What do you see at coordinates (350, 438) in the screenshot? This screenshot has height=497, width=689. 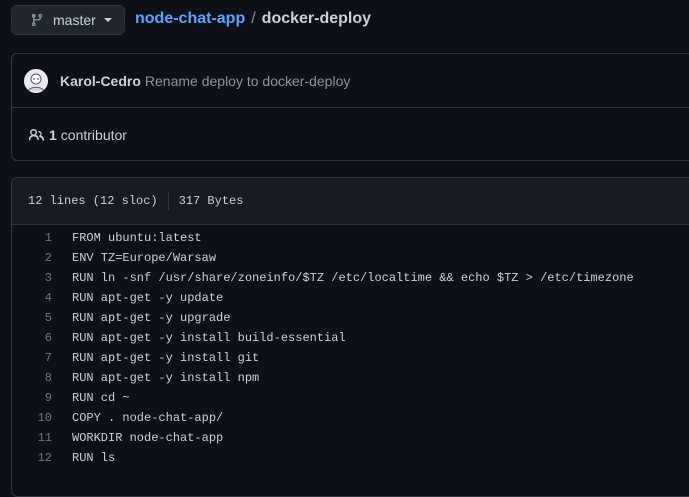 I see `code-line: 11 WORKDIR node-chat-app` at bounding box center [350, 438].